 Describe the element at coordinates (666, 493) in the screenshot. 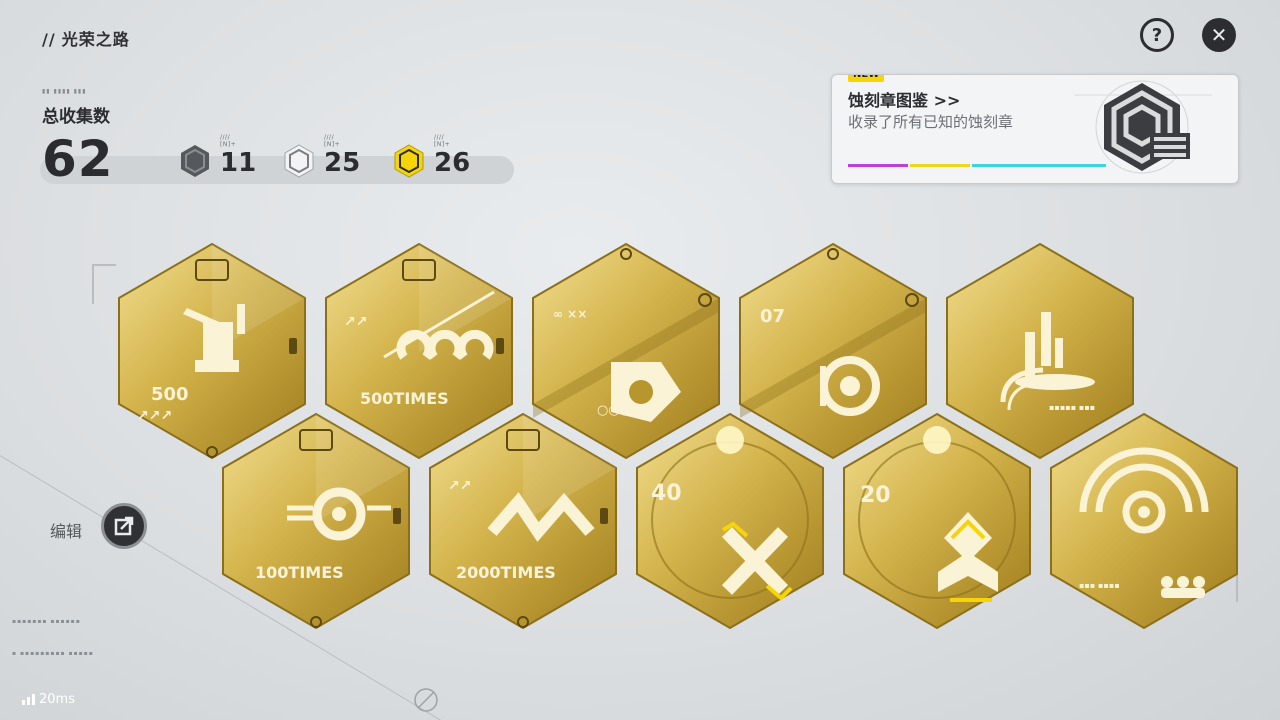

I see `badge-crossed-40-text: 40` at that location.